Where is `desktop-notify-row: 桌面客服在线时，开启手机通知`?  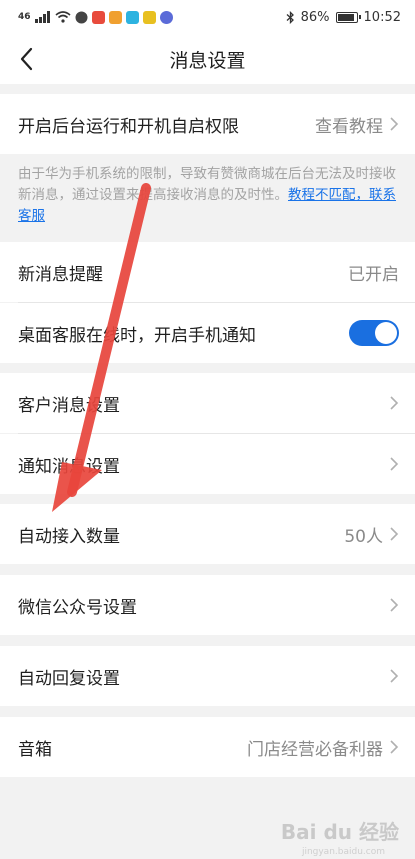
desktop-notify-row: 桌面客服在线时，开启手机通知 is located at coordinates (207, 333).